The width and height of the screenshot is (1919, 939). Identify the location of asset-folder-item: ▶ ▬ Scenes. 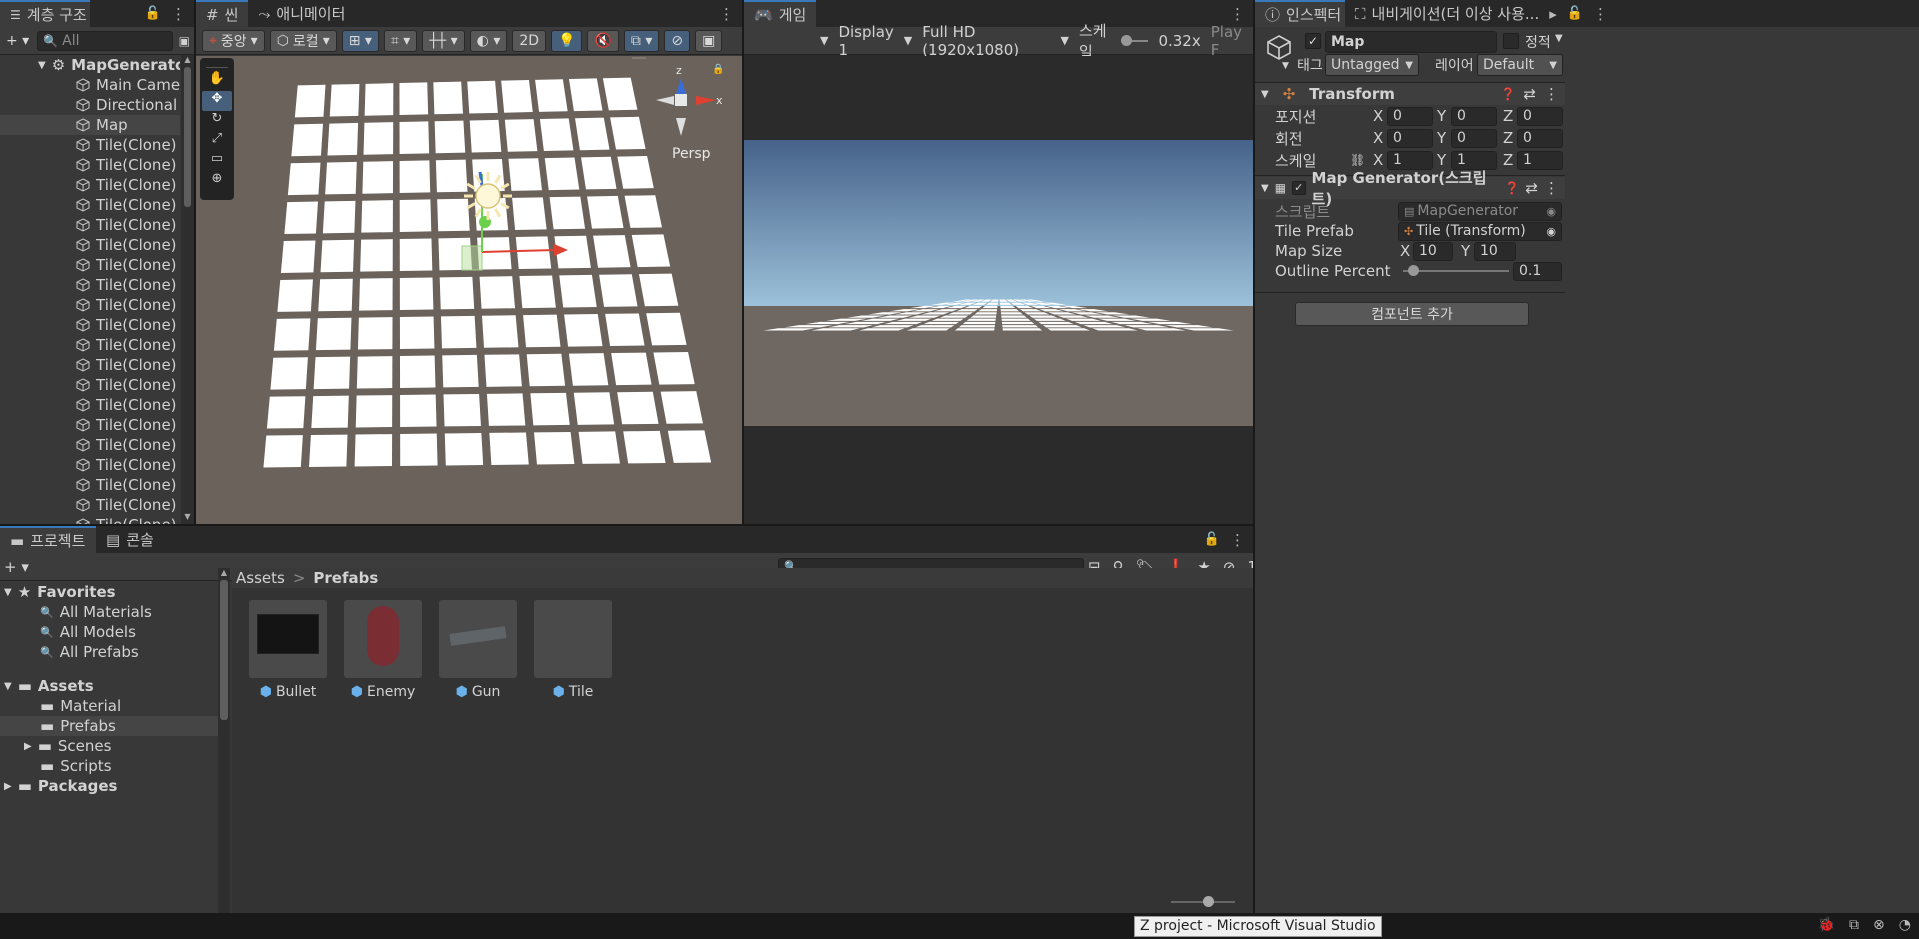
(109, 746).